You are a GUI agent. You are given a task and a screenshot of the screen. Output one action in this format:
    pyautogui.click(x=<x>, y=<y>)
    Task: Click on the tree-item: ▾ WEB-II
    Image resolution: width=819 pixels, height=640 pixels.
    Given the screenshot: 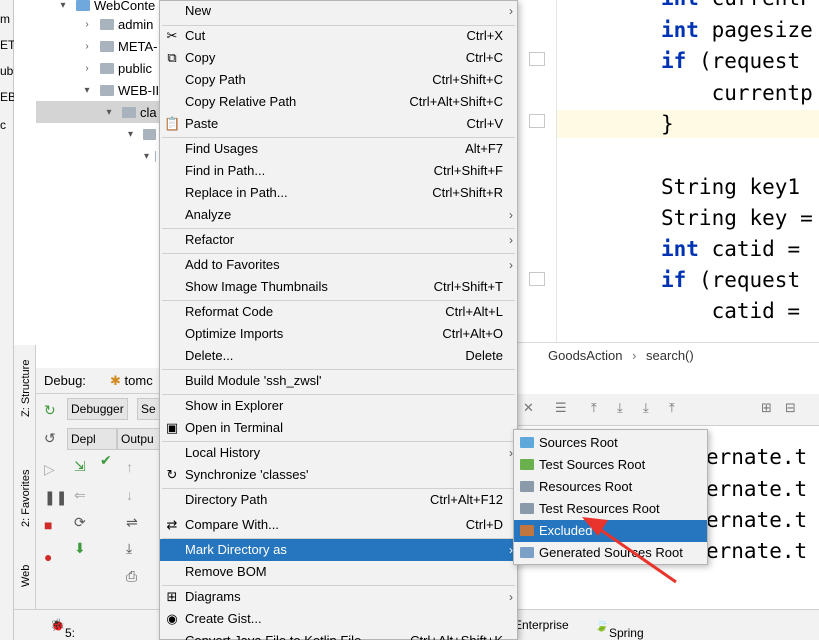 What is the action you would take?
    pyautogui.click(x=87, y=90)
    